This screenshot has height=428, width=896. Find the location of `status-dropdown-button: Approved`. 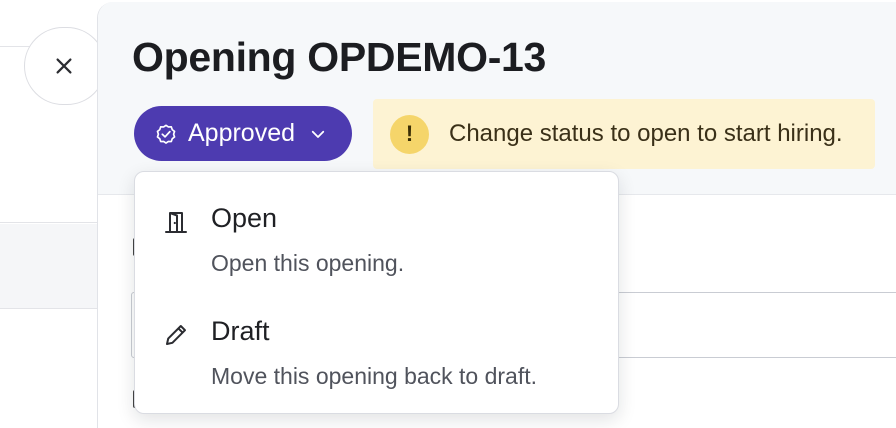

status-dropdown-button: Approved is located at coordinates (243, 133).